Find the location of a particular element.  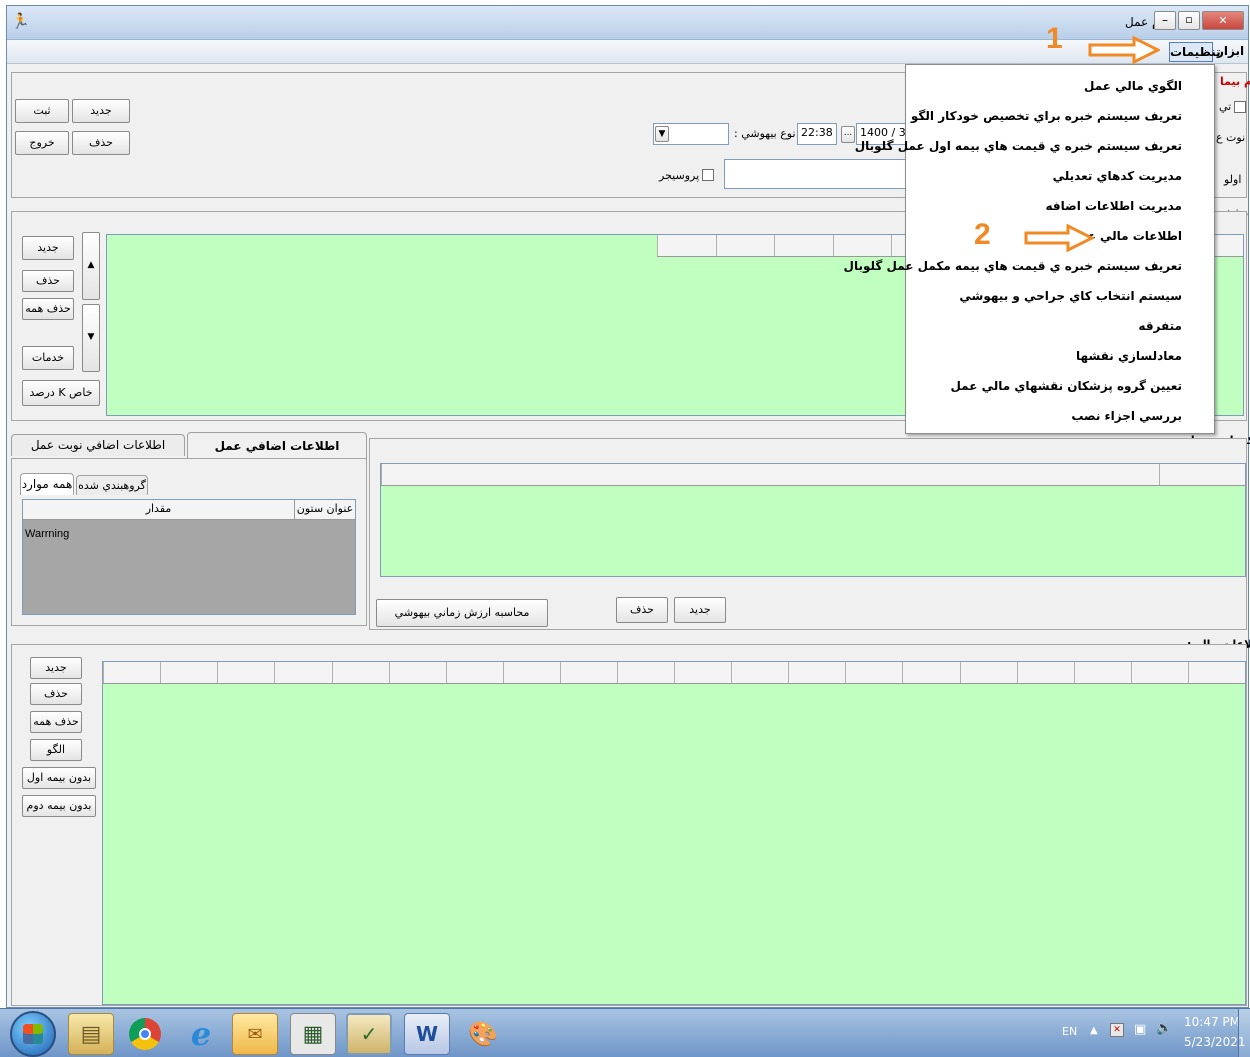

subtab-all-items: همه موارد is located at coordinates (47, 484).